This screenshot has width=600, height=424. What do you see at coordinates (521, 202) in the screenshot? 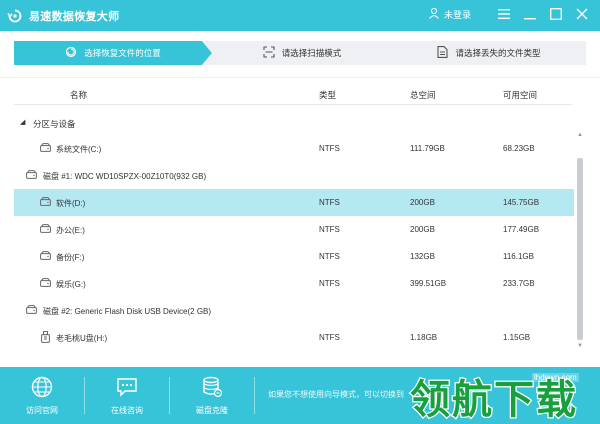
I see `partition-free: 145.75GB` at bounding box center [521, 202].